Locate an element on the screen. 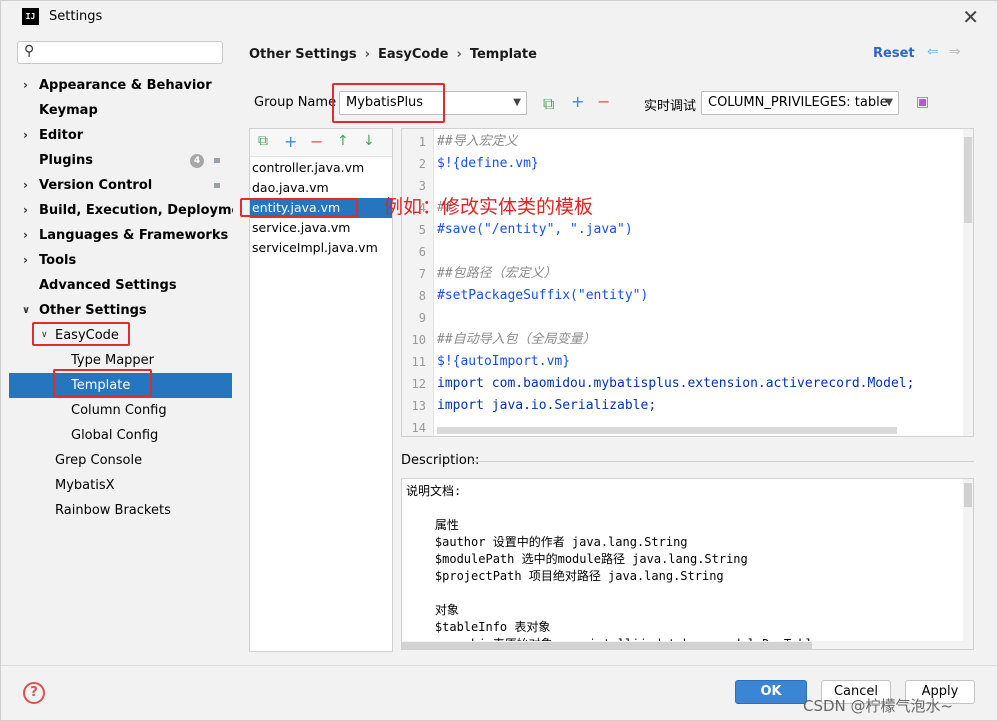 This screenshot has width=998, height=721. line-number-gutter: 1 2 3 4 5 6 7 8 9 10 11 12 13 14 is located at coordinates (418, 282).